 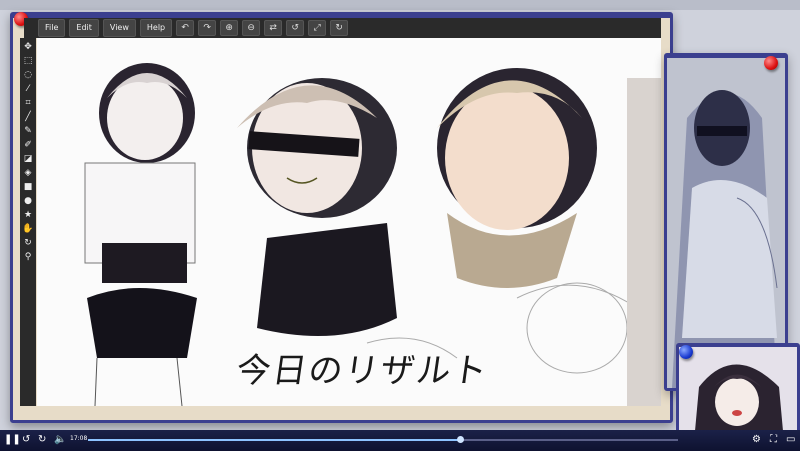 I want to click on help-menu: Help, so click(x=156, y=28).